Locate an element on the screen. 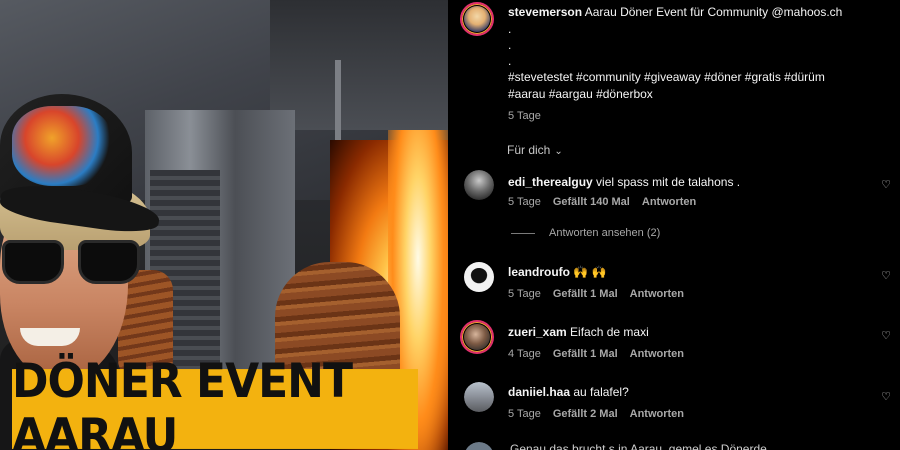 Image resolution: width=900 pixels, height=450 pixels. caption-time: 5 Tage is located at coordinates (524, 116).